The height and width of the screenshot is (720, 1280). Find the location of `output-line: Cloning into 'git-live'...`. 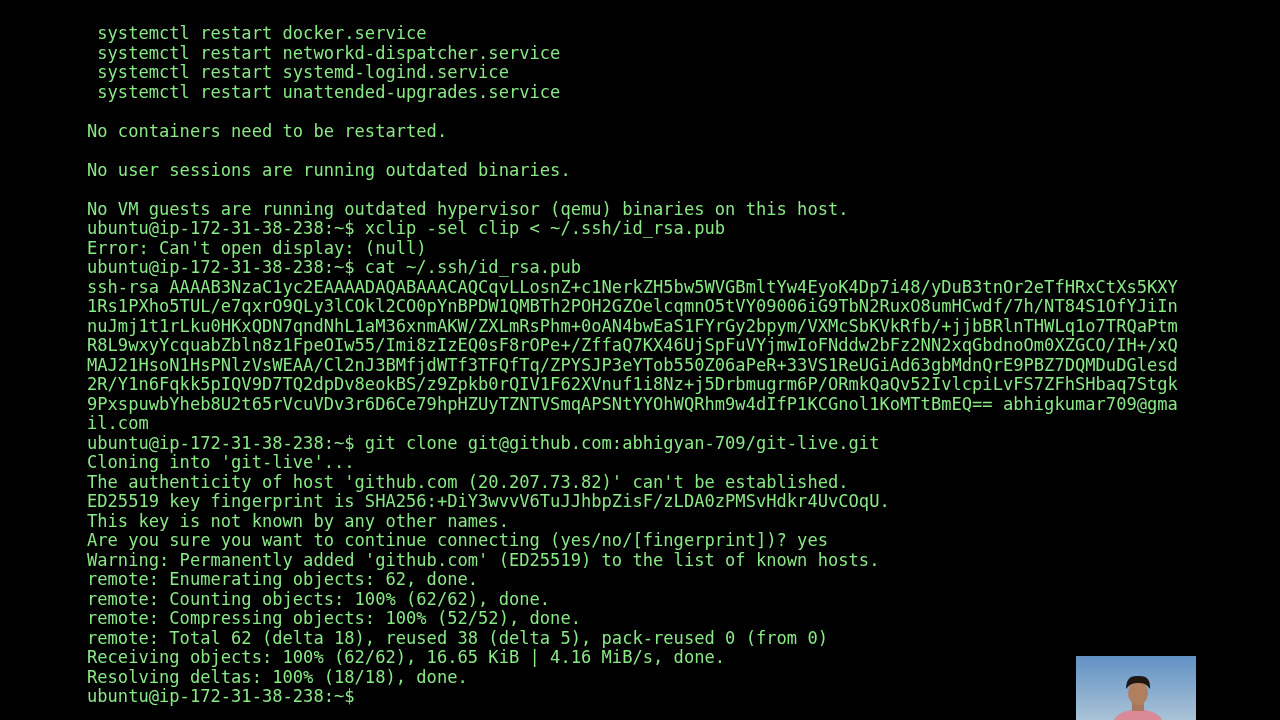

output-line: Cloning into 'git-live'... is located at coordinates (221, 463).